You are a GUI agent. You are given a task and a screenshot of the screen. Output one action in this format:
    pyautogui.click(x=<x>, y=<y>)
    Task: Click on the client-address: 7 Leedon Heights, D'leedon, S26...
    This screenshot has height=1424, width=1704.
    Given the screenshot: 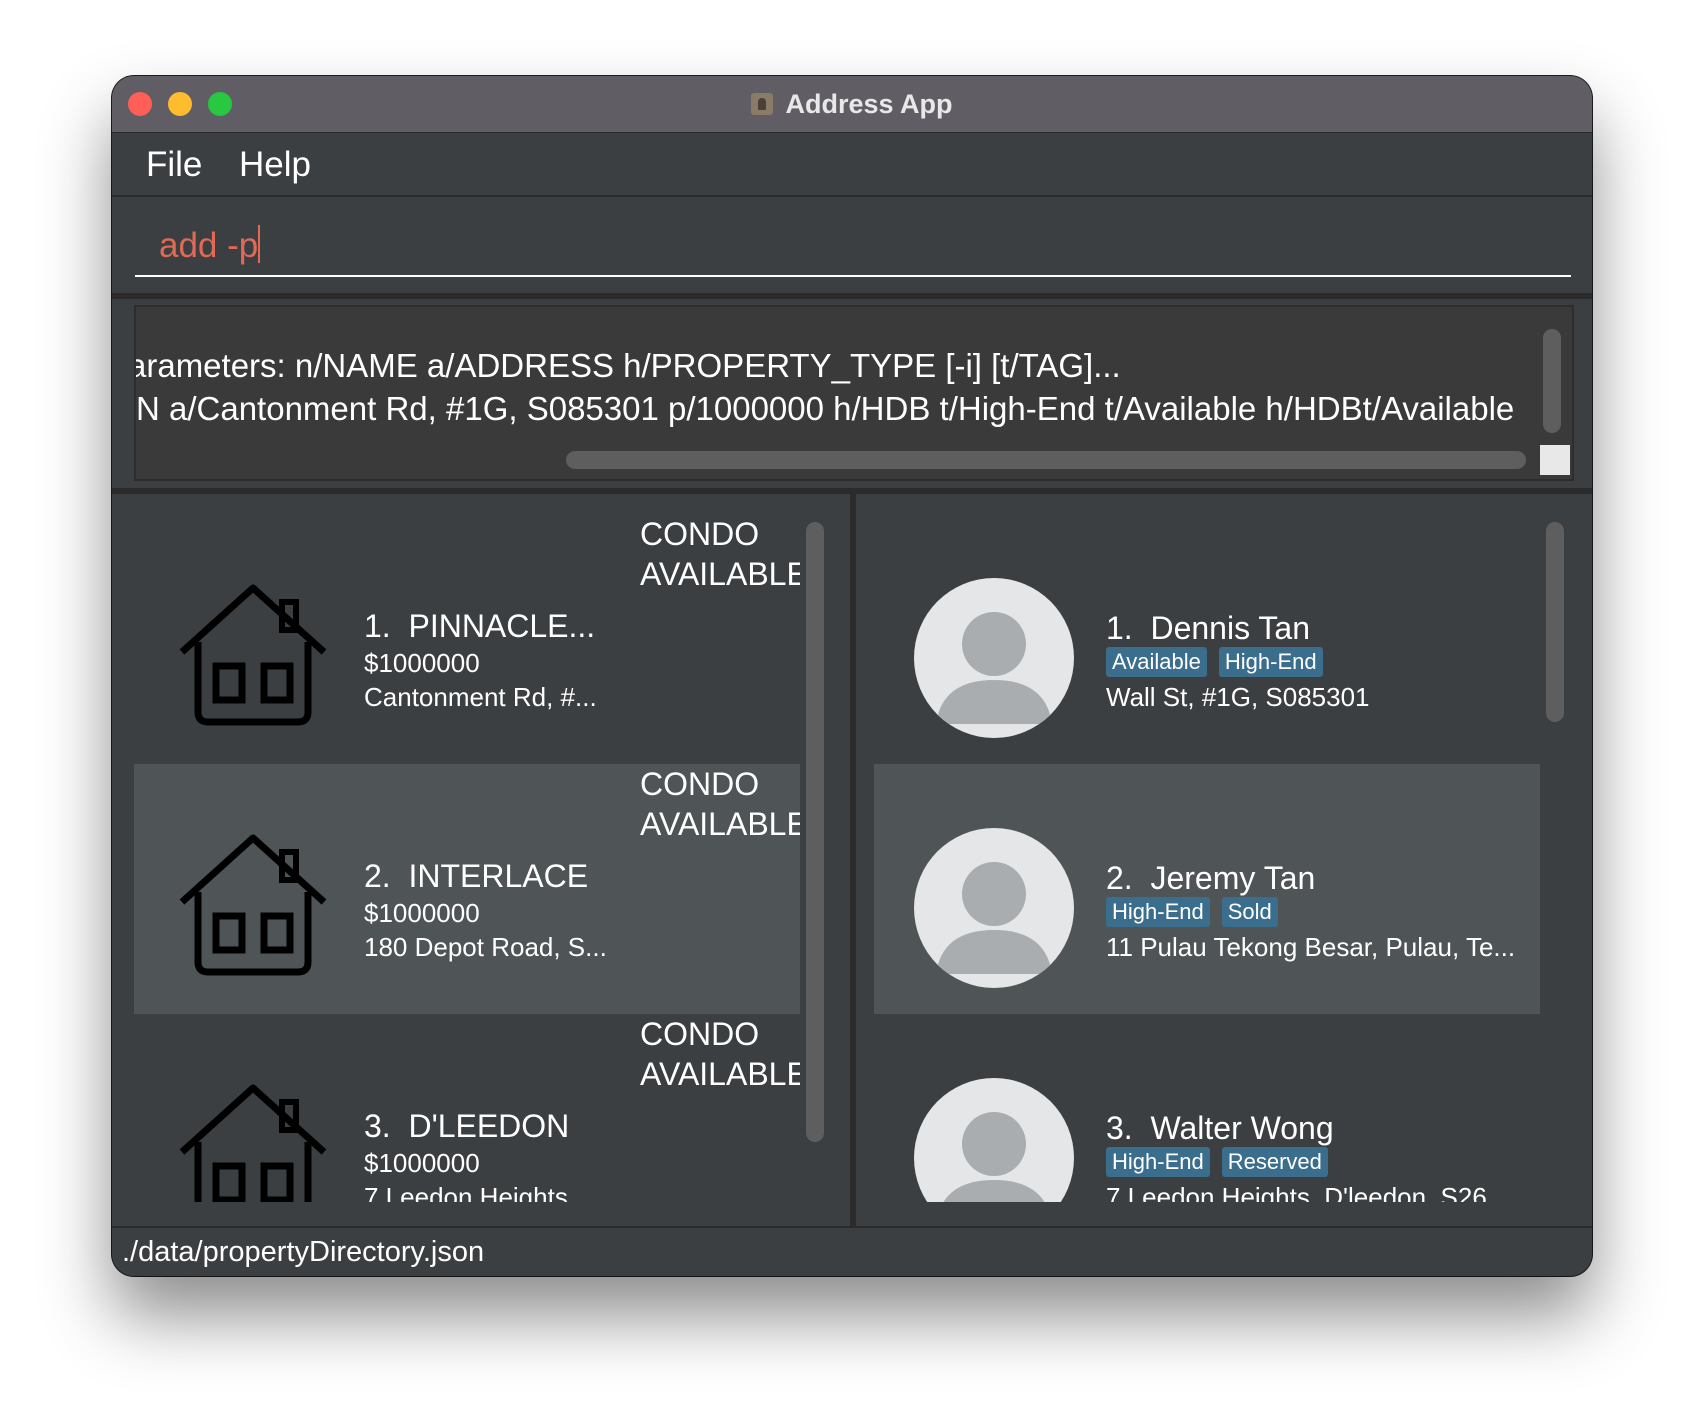 What is the action you would take?
    pyautogui.click(x=1307, y=1192)
    